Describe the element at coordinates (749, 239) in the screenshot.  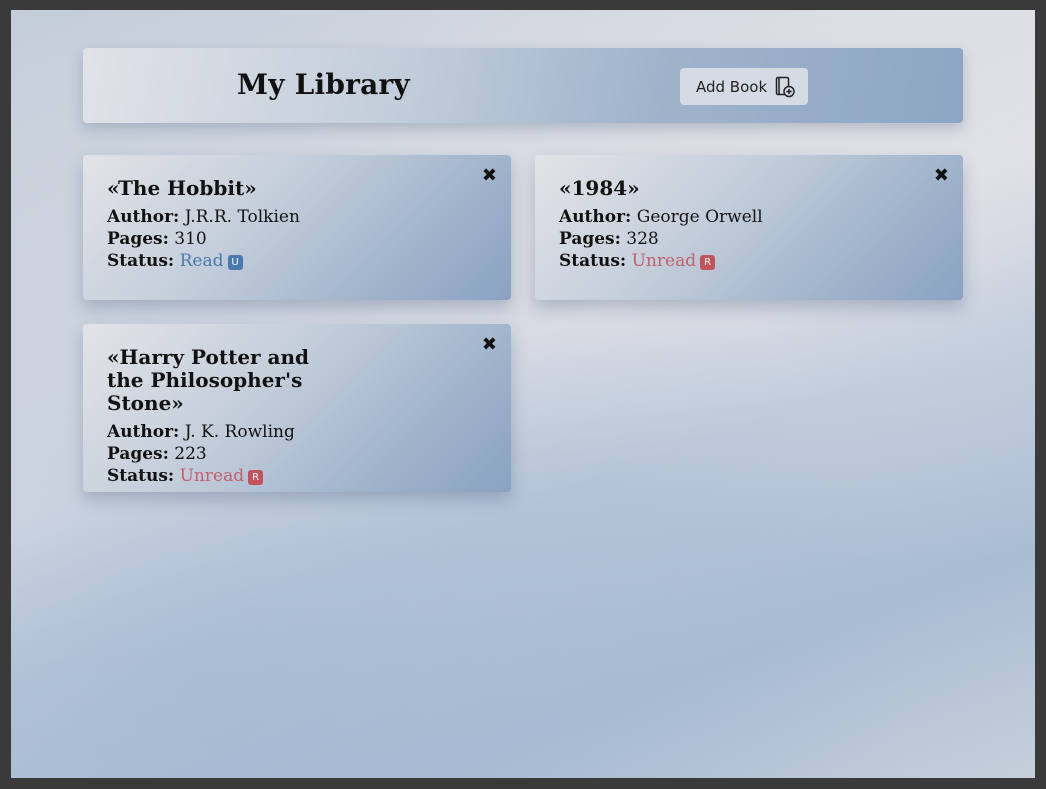
I see `book-pages: Pages: 328` at that location.